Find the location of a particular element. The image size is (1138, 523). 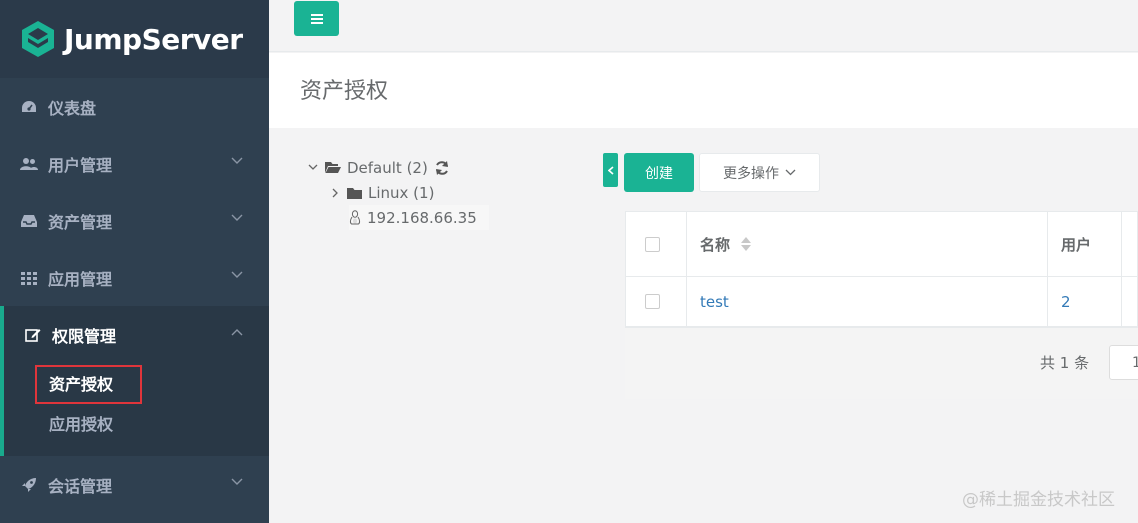

sidebar-item-assets: 资产管理 is located at coordinates (134, 220).